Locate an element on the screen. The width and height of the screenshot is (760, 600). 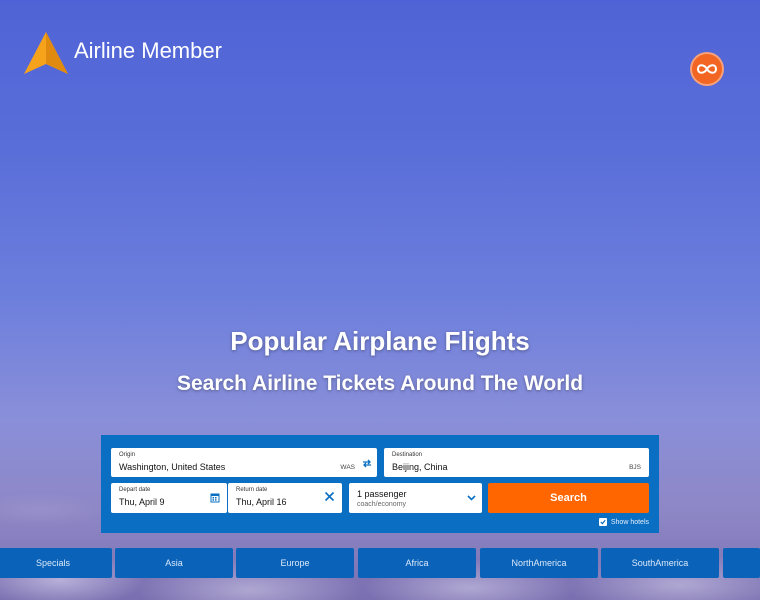
calendar-icon is located at coordinates (215, 497).